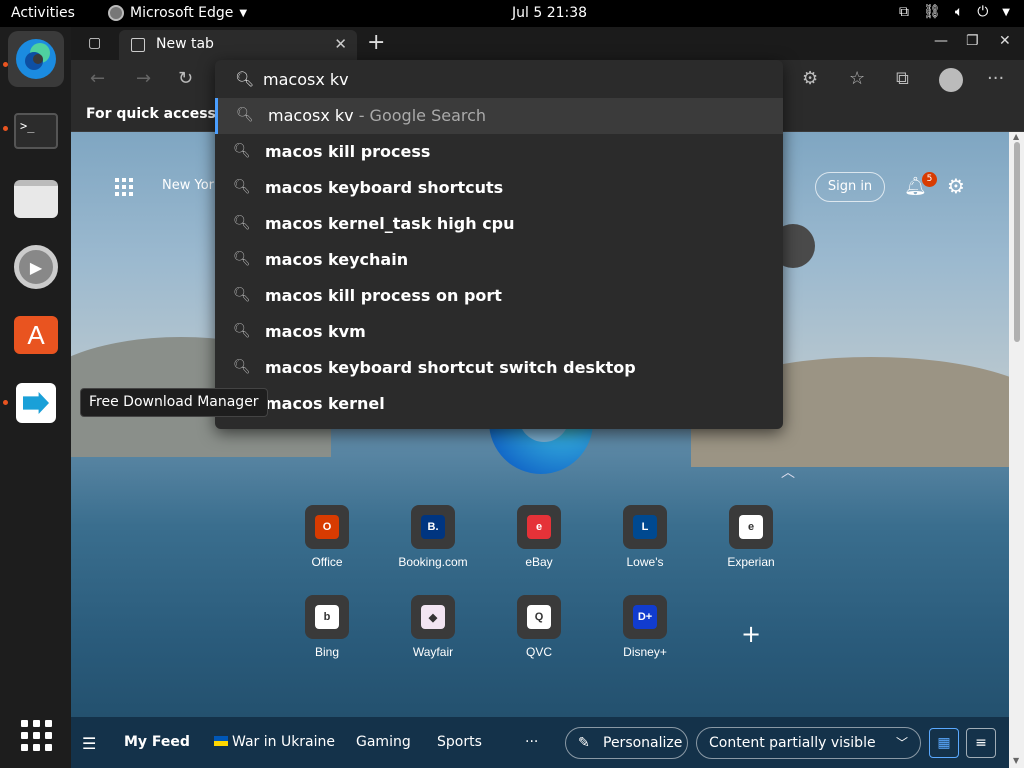  I want to click on quick-link-tile: e Experian, so click(751, 537).